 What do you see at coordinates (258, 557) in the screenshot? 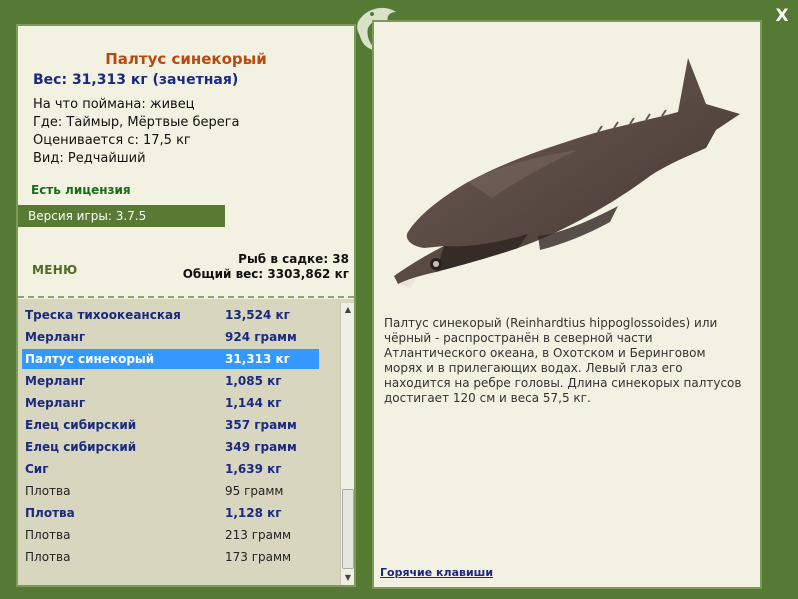
I see `catch-weight: 173 грамм` at bounding box center [258, 557].